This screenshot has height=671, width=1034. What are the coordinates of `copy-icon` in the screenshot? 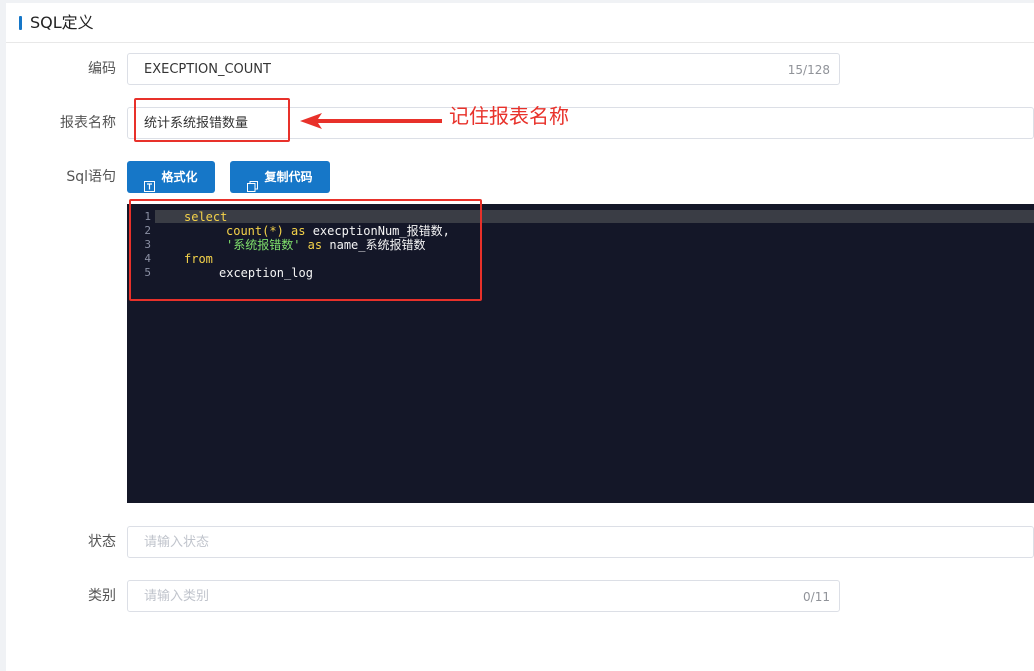 It's located at (253, 182).